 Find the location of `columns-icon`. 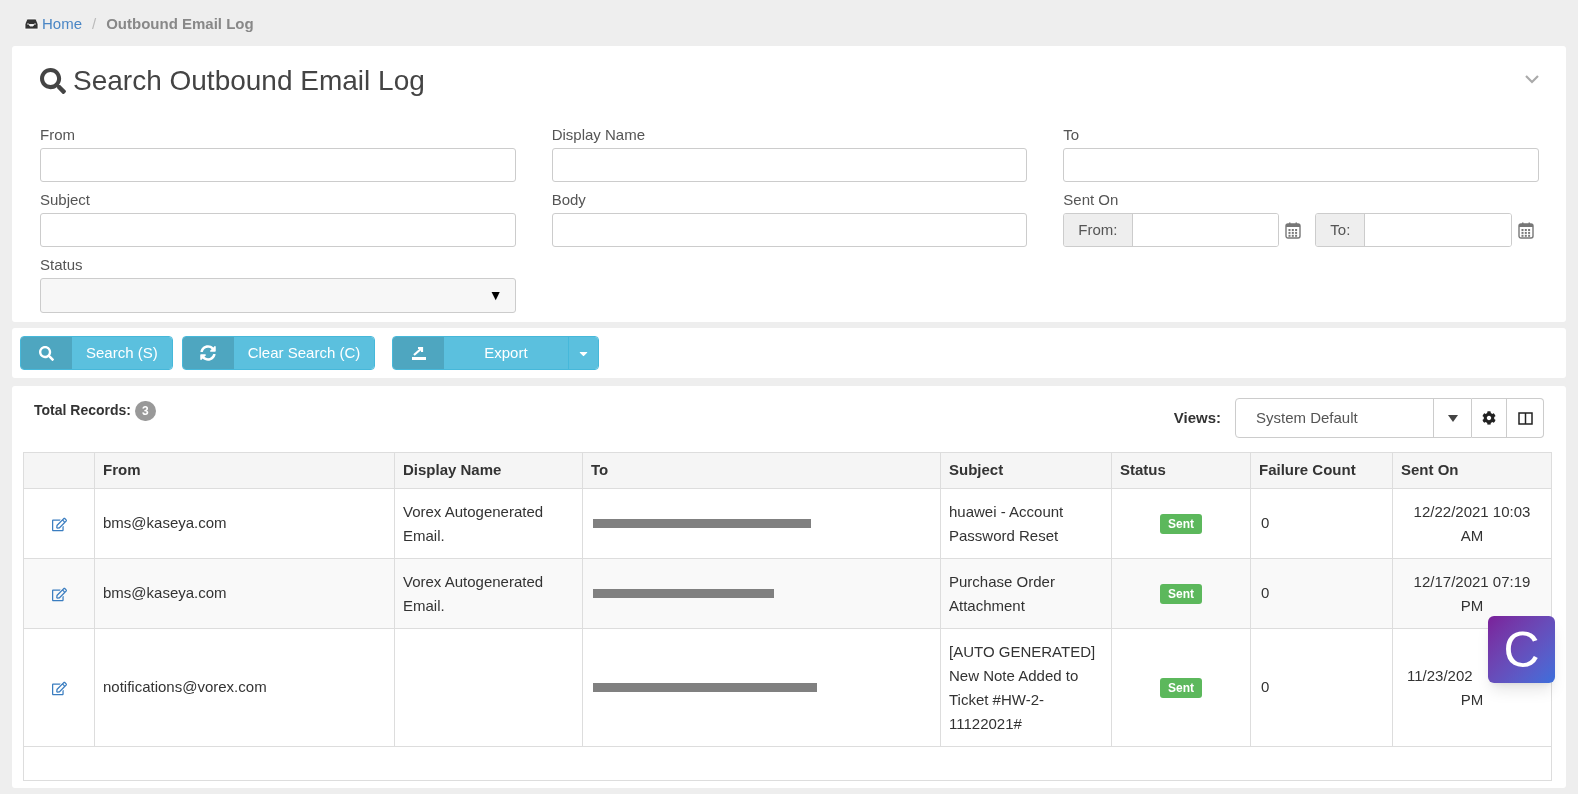

columns-icon is located at coordinates (1525, 418).